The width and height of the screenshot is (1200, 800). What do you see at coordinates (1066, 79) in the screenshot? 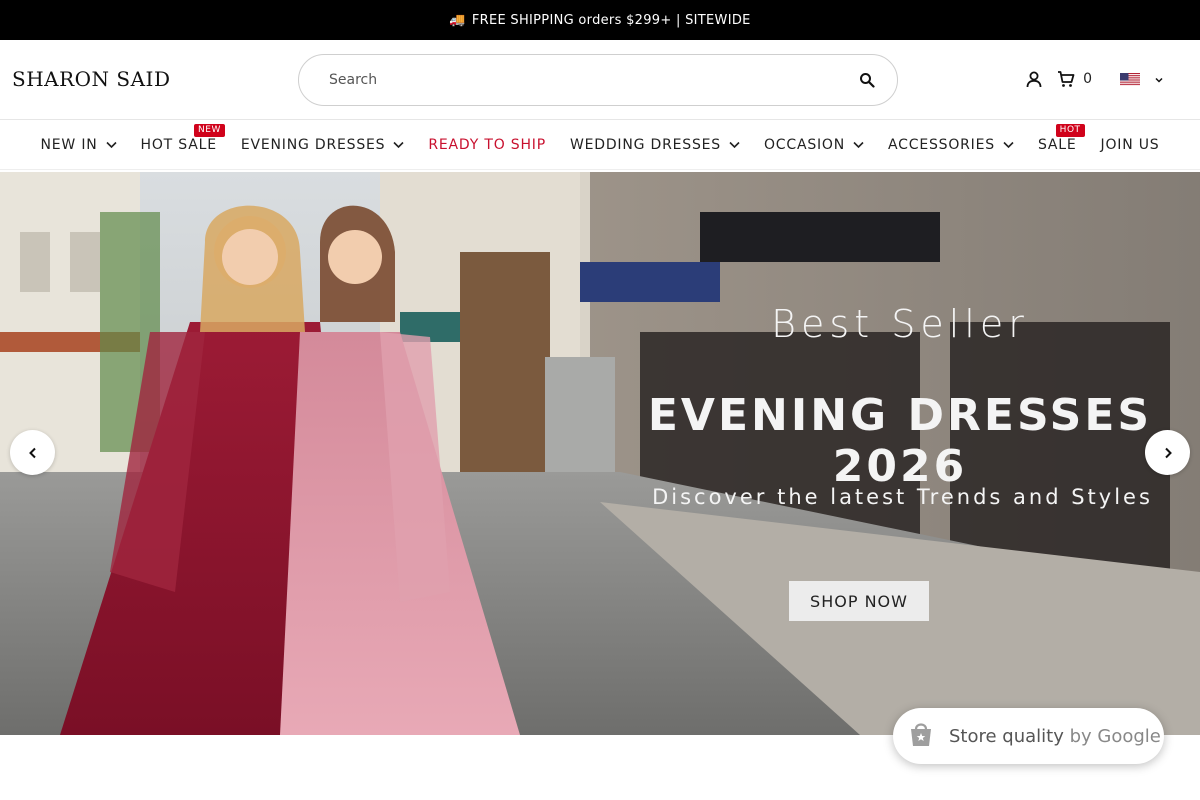
I see `cart-icon` at bounding box center [1066, 79].